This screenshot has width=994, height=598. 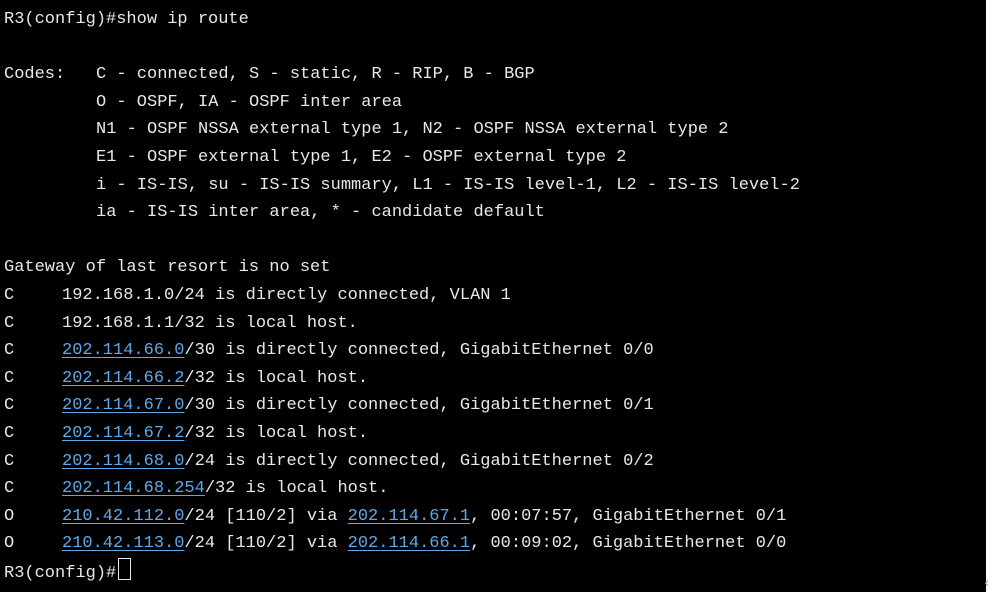 What do you see at coordinates (495, 434) in the screenshot?
I see `route-row: C 202.114.67.2/32 is local host.` at bounding box center [495, 434].